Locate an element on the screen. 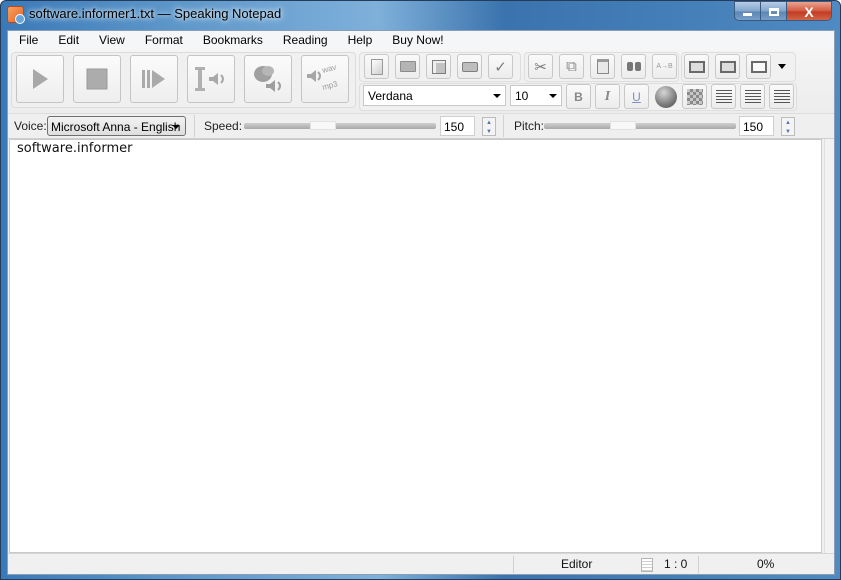 The image size is (841, 580). menu-view: View is located at coordinates (112, 40).